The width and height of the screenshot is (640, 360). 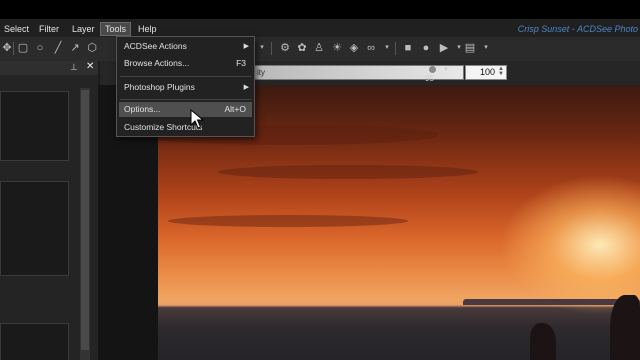 I want to click on stop-icon: ■, so click(x=408, y=48).